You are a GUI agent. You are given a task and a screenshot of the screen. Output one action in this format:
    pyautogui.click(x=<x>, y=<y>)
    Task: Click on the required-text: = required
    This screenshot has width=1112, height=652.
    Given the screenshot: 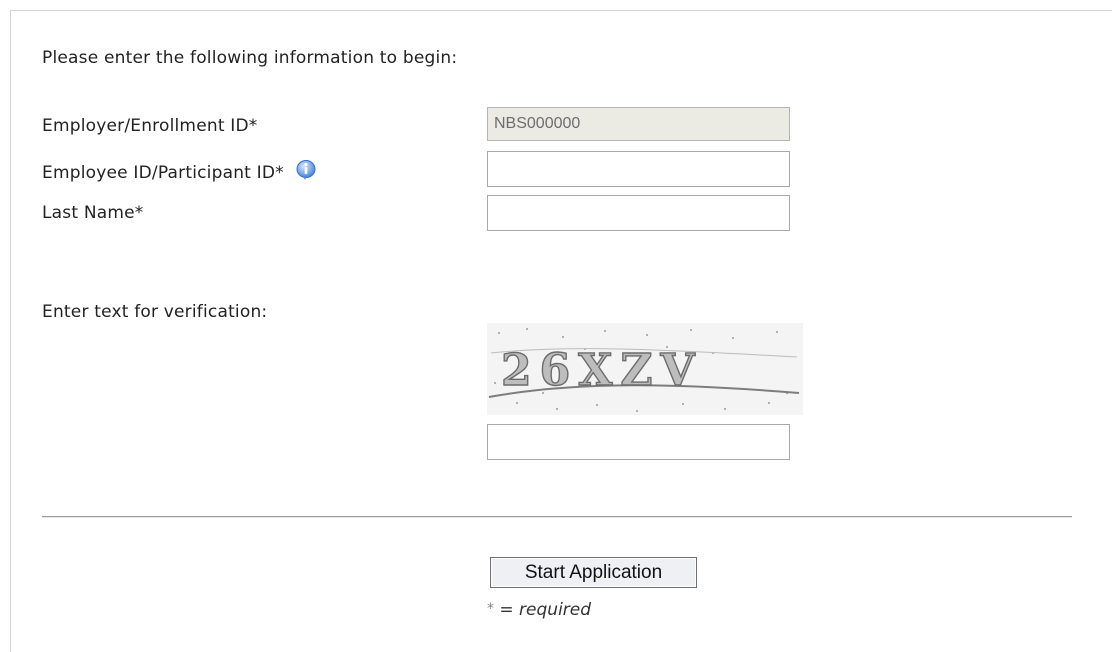 What is the action you would take?
    pyautogui.click(x=543, y=610)
    